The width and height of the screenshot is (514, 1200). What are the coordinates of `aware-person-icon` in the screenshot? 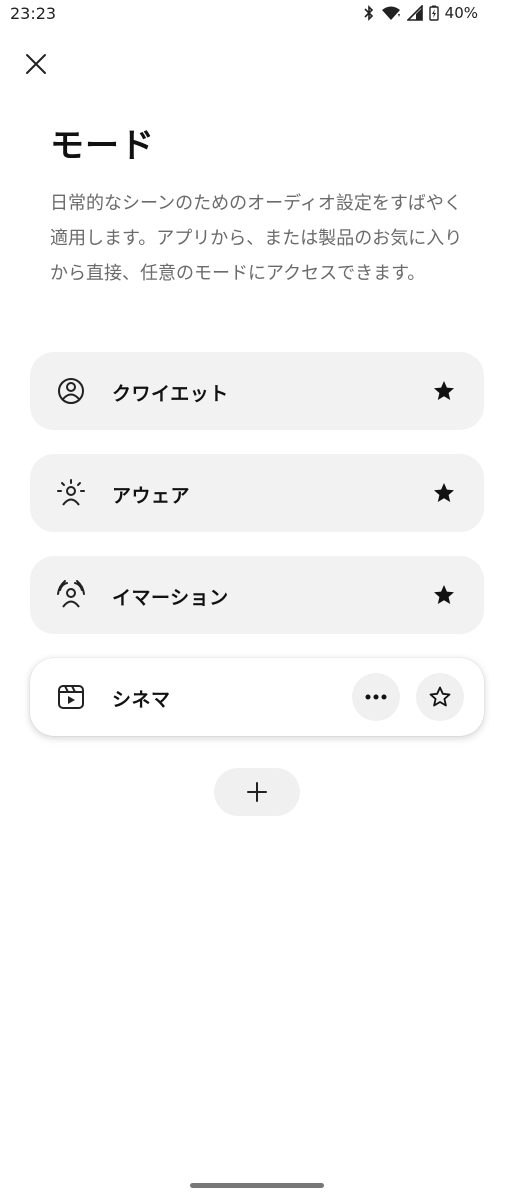 It's located at (71, 493).